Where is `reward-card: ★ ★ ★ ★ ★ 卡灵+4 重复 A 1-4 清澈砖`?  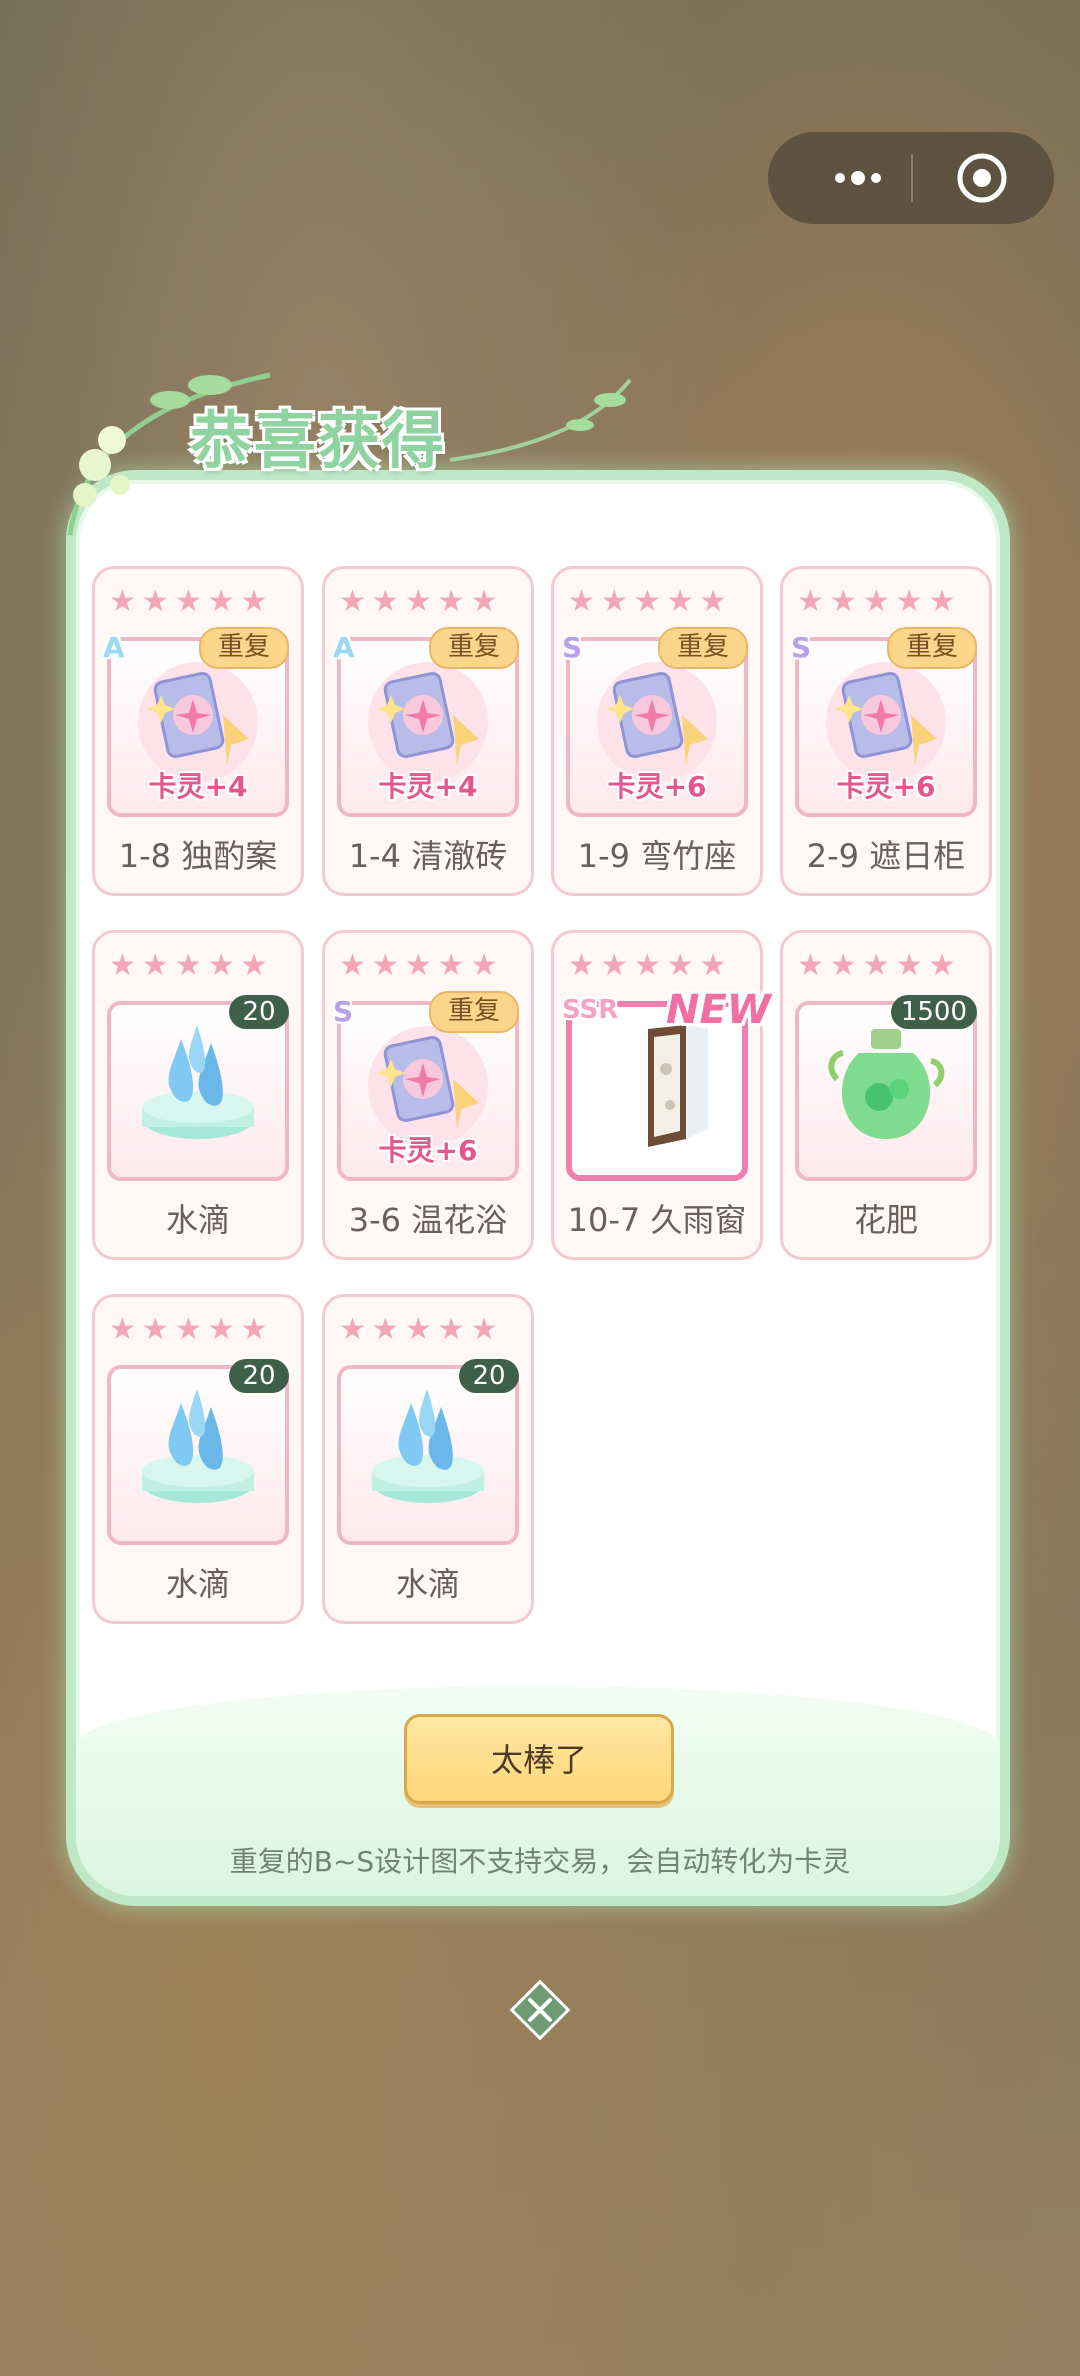
reward-card: ★ ★ ★ ★ ★ 卡灵+4 重复 A 1-4 清澈砖 is located at coordinates (428, 731).